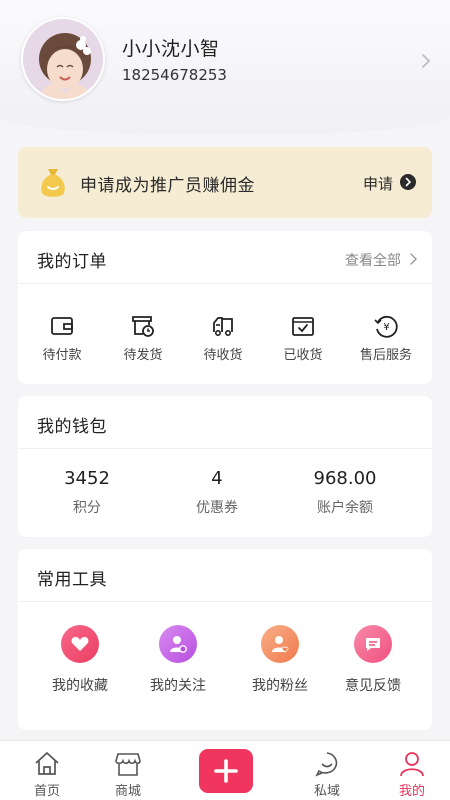 The width and height of the screenshot is (450, 800). What do you see at coordinates (80, 644) in the screenshot?
I see `heart-icon` at bounding box center [80, 644].